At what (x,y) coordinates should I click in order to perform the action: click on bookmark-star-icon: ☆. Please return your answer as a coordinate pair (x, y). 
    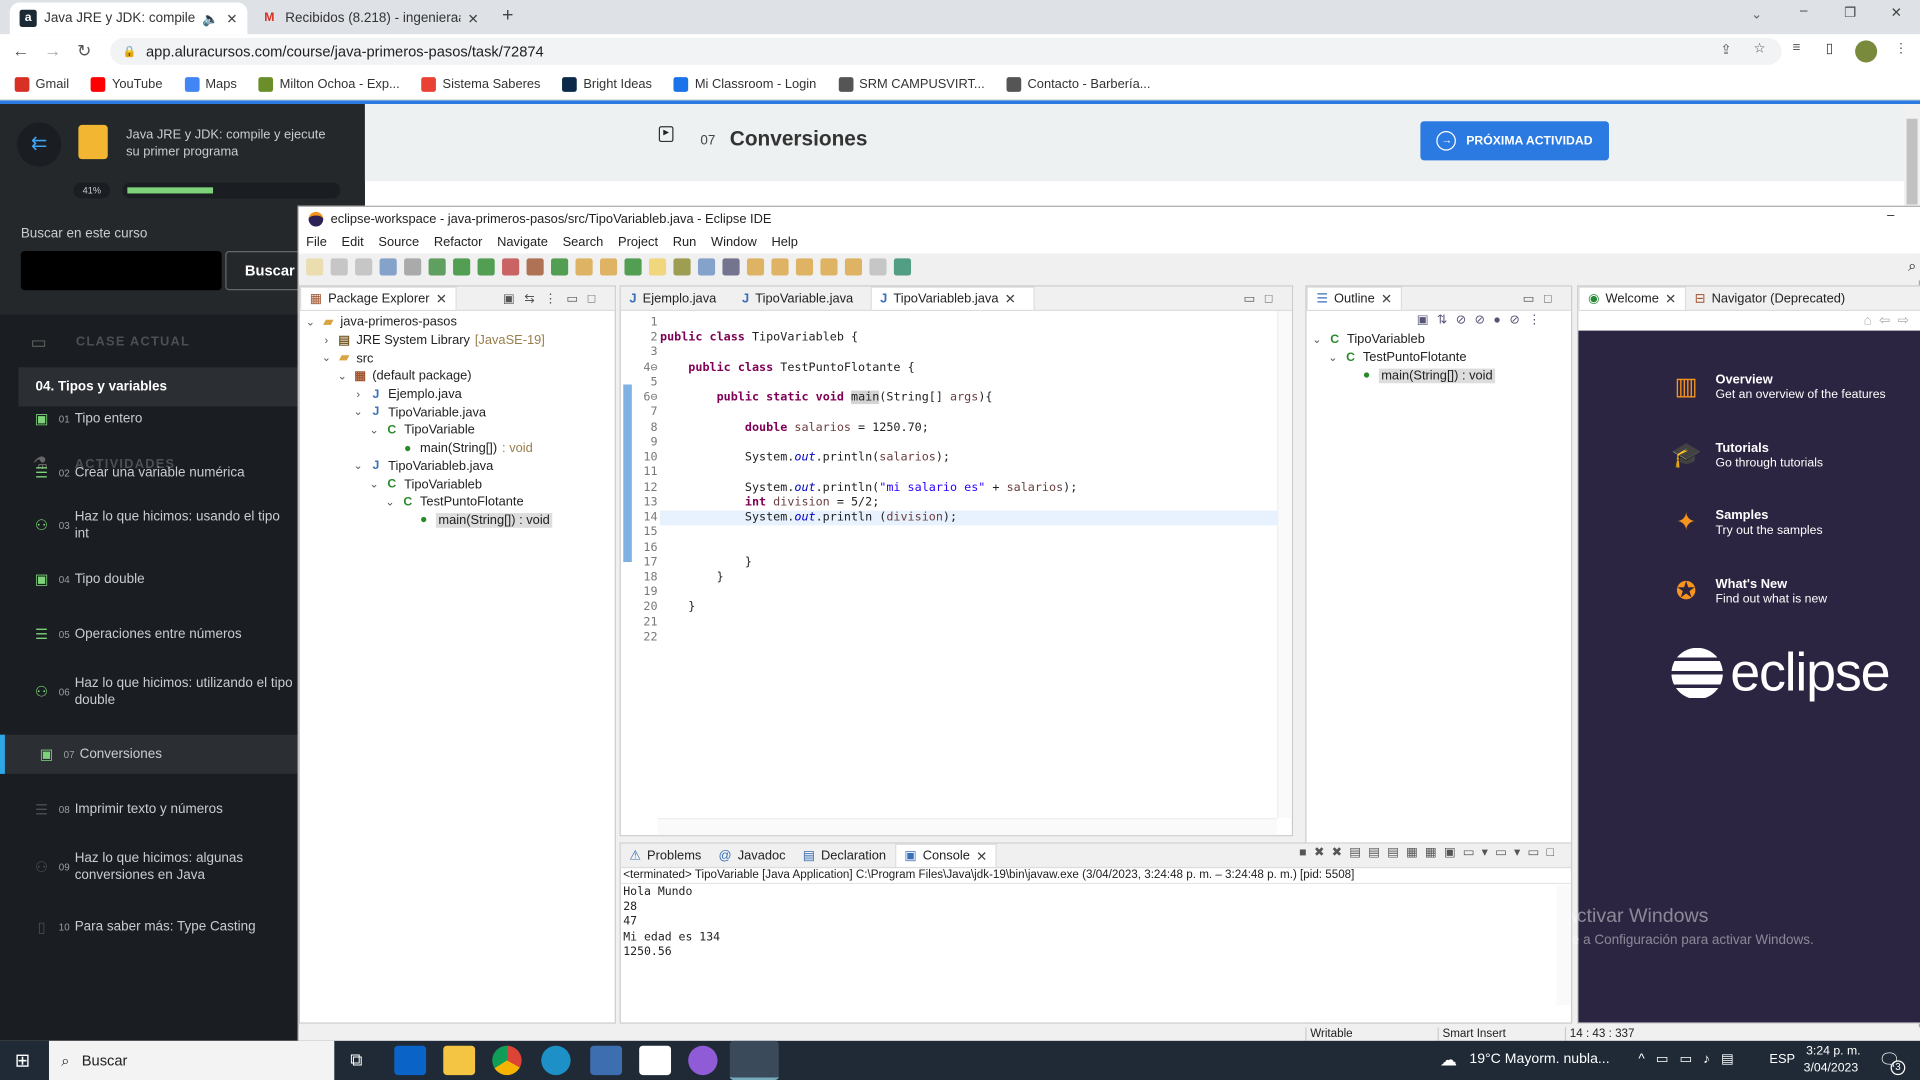
    Looking at the image, I should click on (1759, 48).